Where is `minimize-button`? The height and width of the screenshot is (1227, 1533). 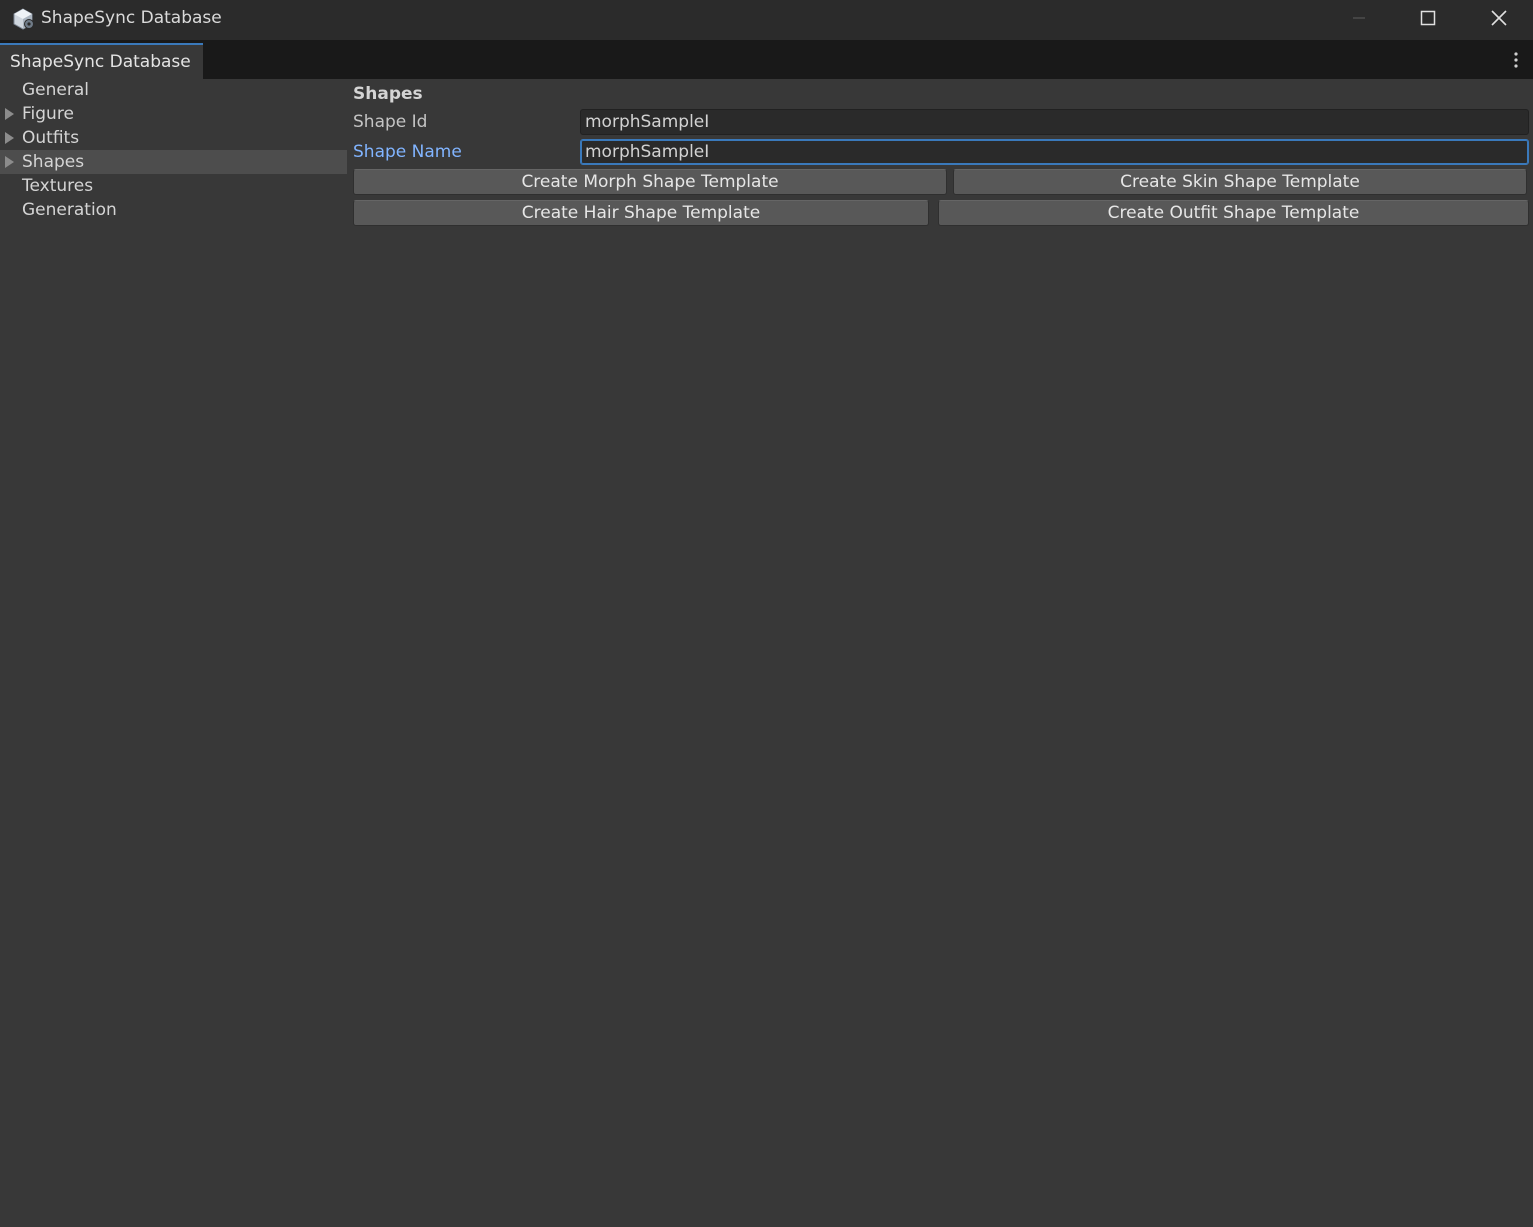 minimize-button is located at coordinates (1359, 18).